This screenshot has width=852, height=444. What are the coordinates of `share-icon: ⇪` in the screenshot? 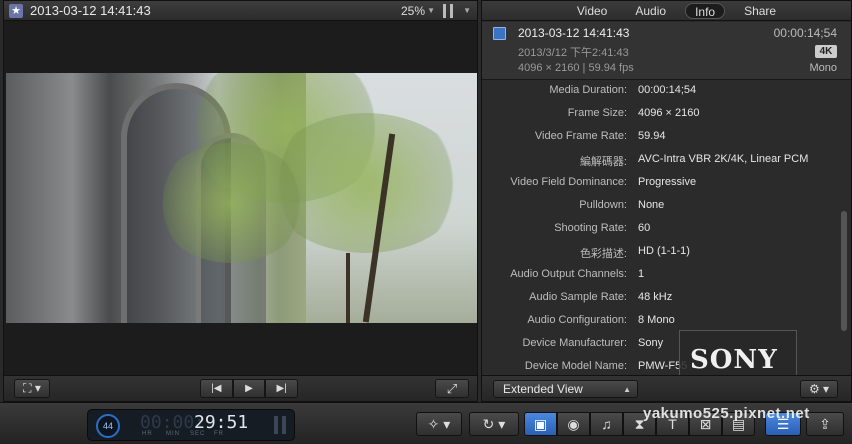 It's located at (825, 424).